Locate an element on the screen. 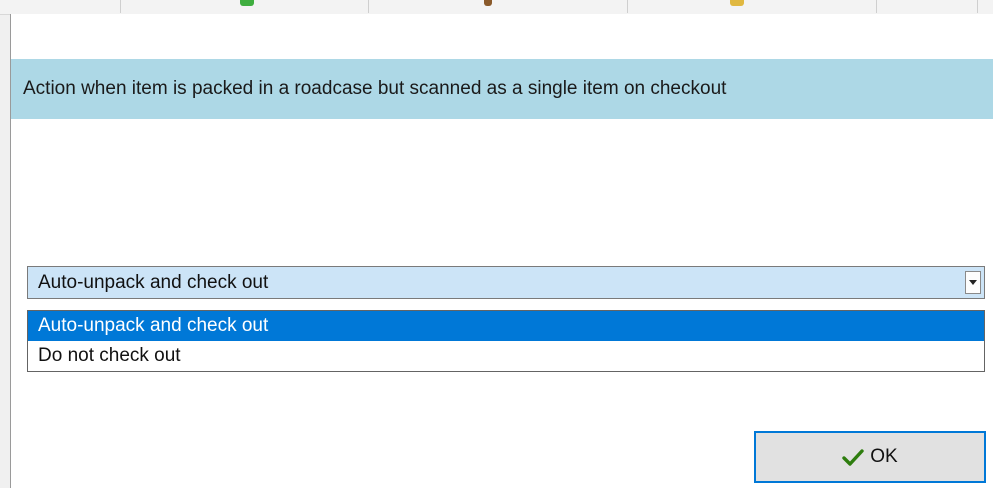 This screenshot has height=488, width=993. combobox-value: Auto-unpack and check out is located at coordinates (153, 282).